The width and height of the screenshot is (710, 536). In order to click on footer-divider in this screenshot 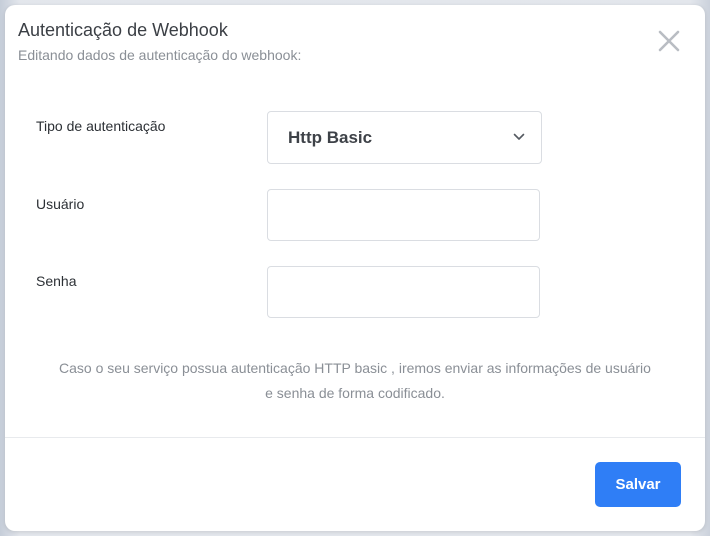, I will do `click(355, 437)`.